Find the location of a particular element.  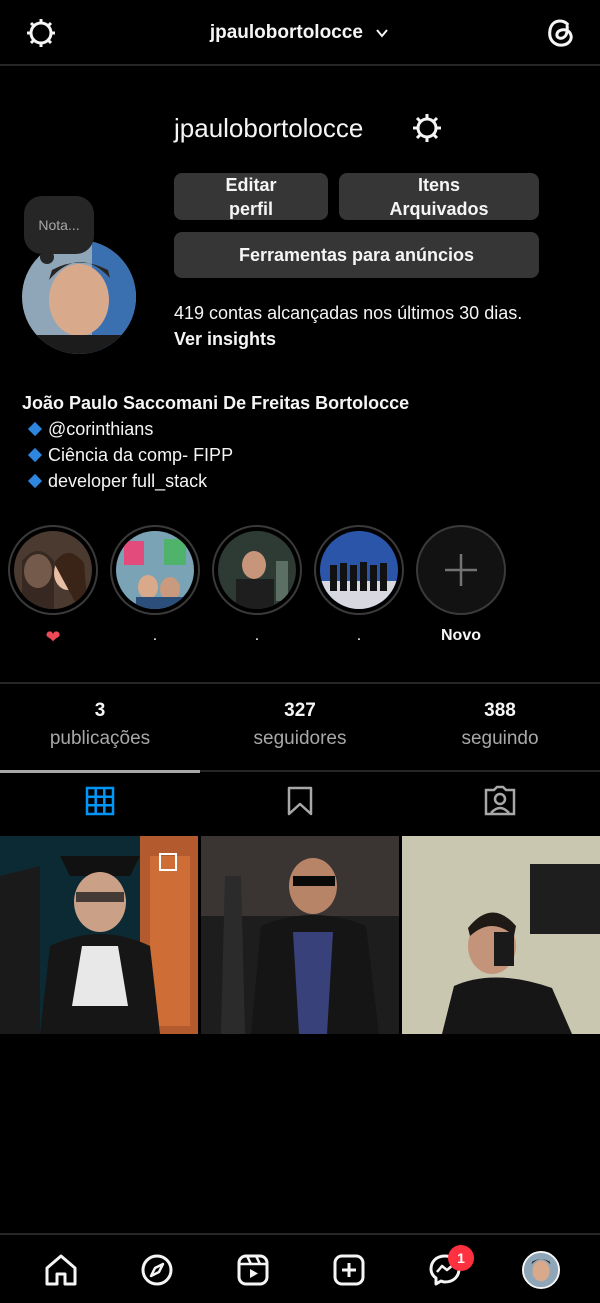

edit-profile-button: Editar perfil is located at coordinates (251, 196).